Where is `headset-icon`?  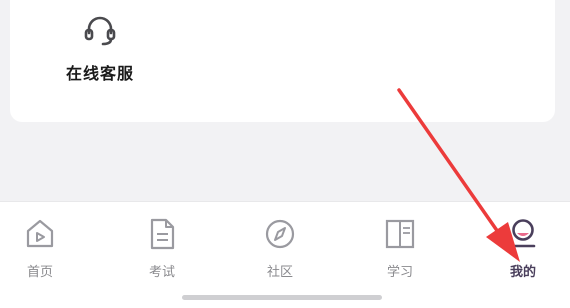
headset-icon is located at coordinates (100, 31).